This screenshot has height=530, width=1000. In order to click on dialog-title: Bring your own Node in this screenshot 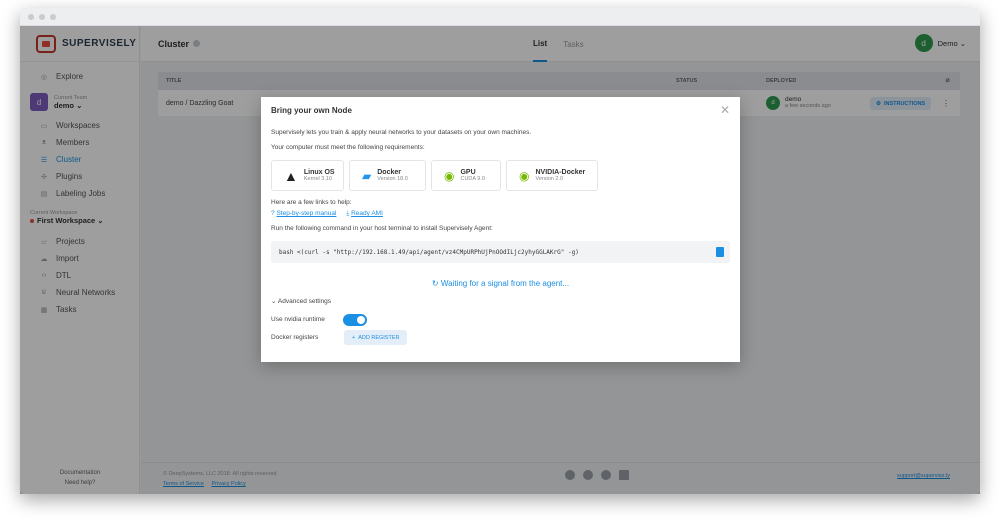, I will do `click(311, 110)`.